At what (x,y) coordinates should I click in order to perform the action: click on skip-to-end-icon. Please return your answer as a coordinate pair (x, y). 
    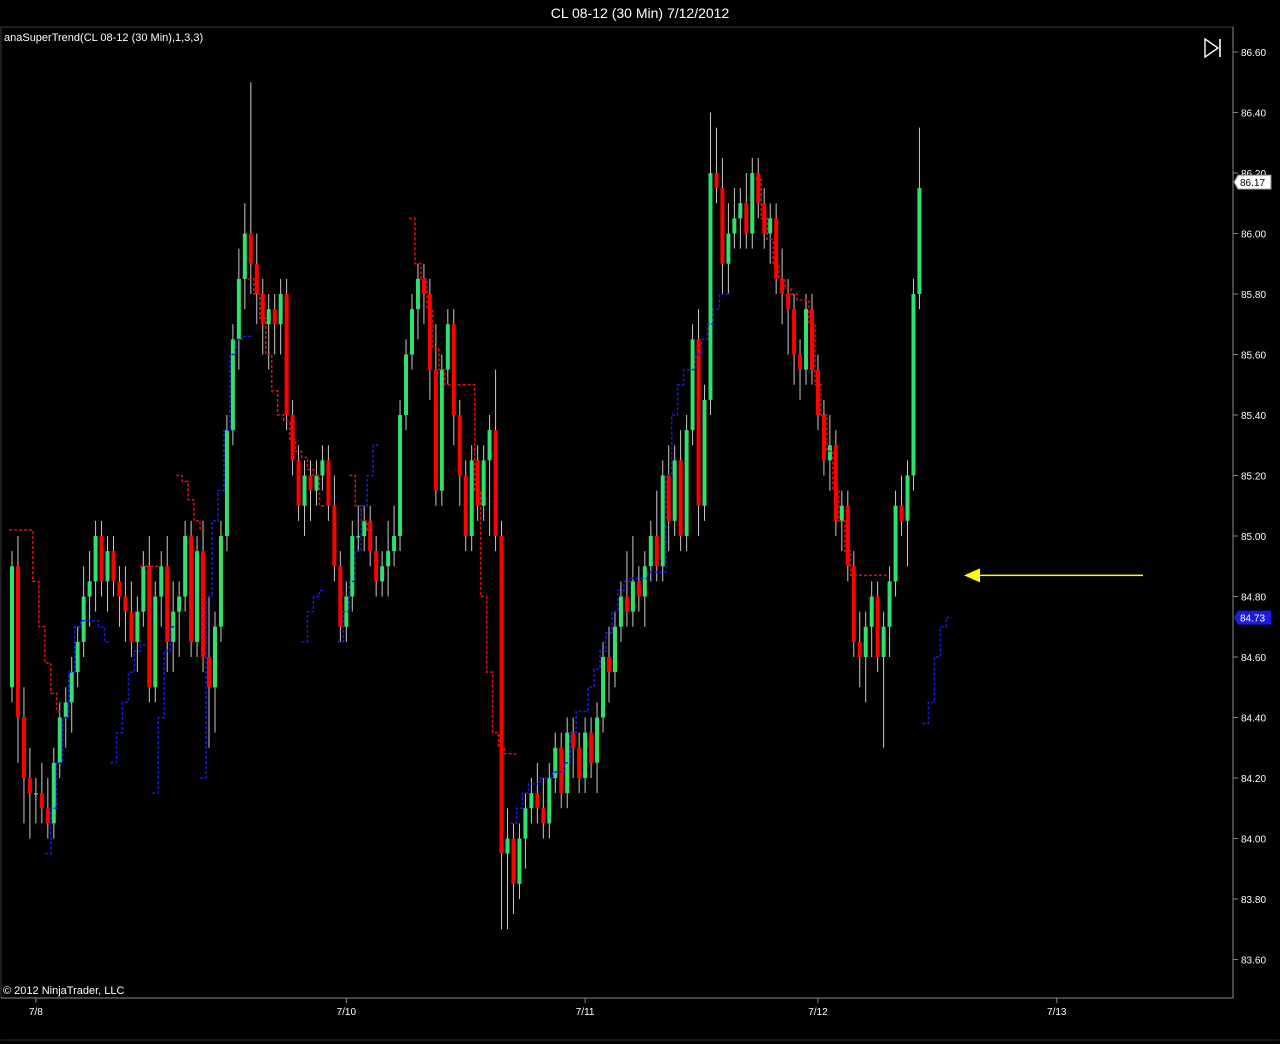
    Looking at the image, I should click on (1213, 48).